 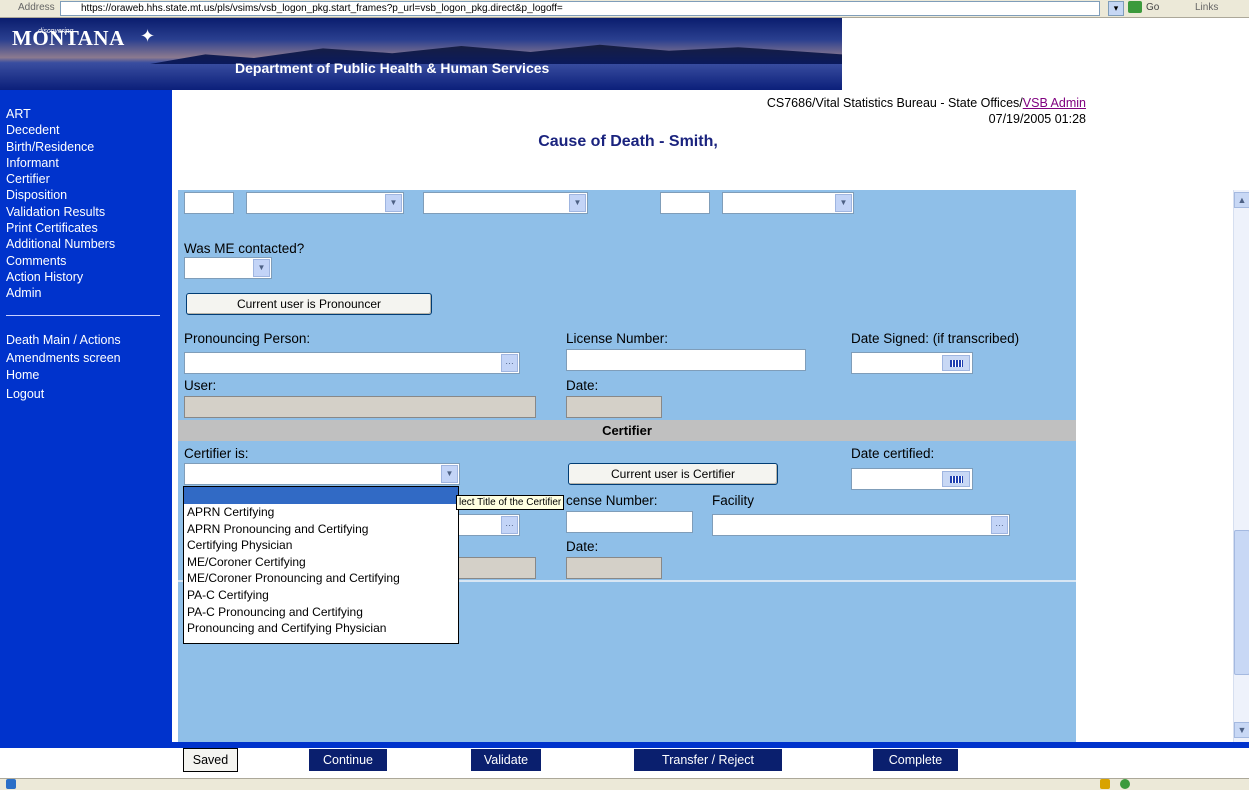 I want to click on go-arrow-icon, so click(x=1135, y=7).